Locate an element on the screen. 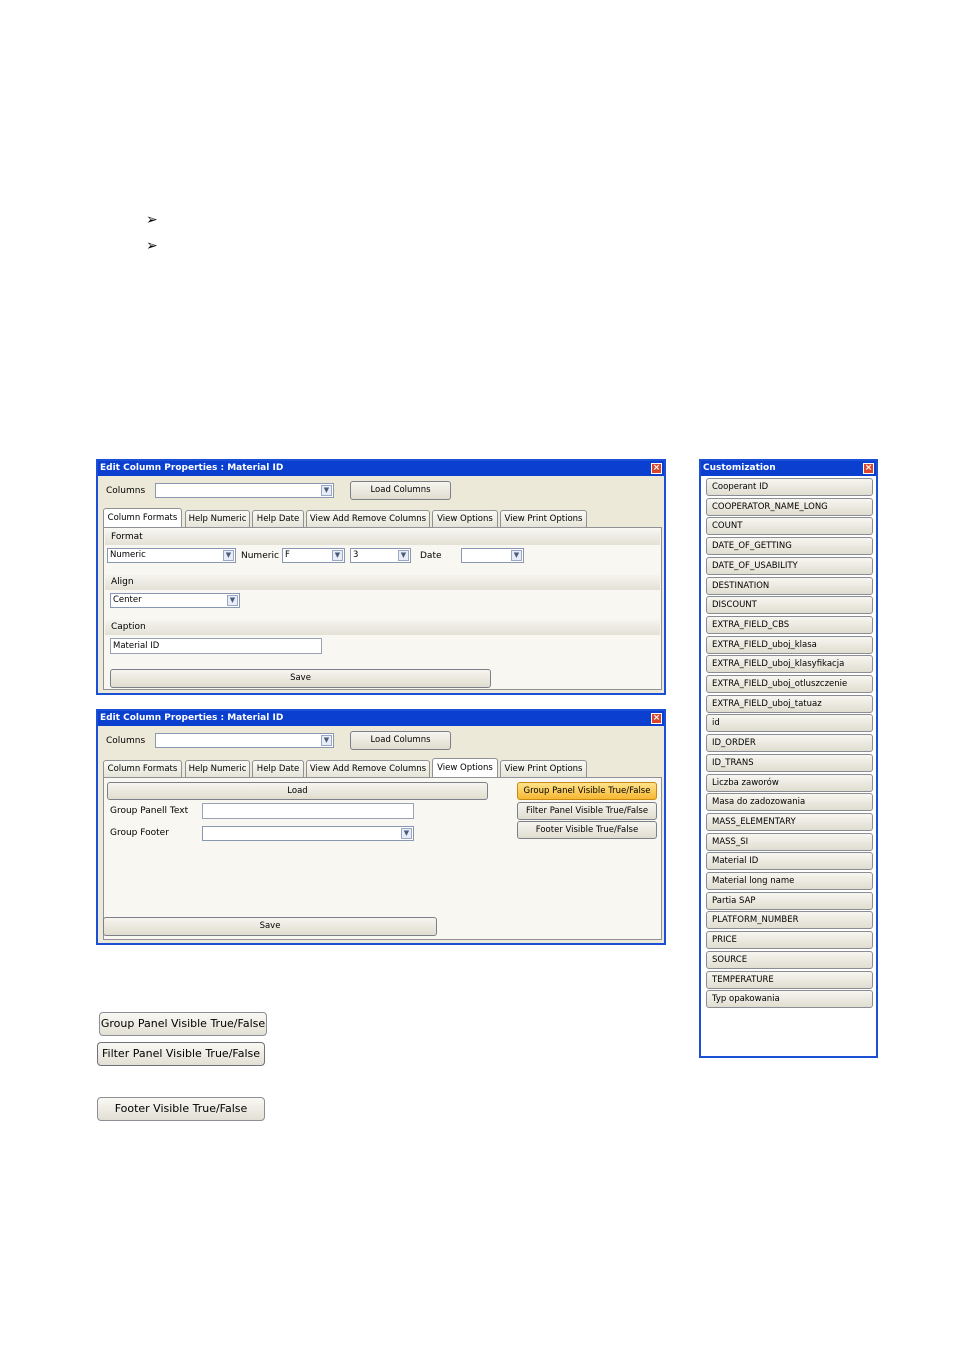 This screenshot has width=954, height=1355. customization-item: Typ opakowania is located at coordinates (789, 999).